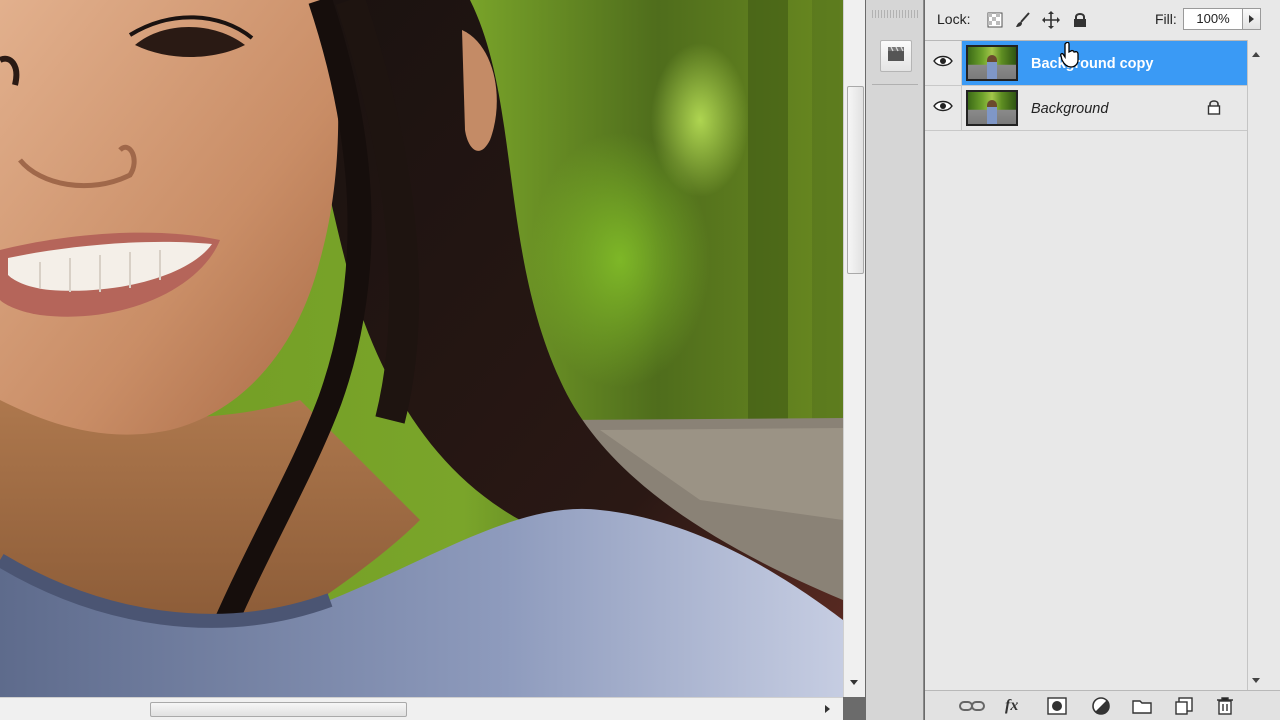 This screenshot has width=1280, height=720. I want to click on horizontal-scroll-thumb, so click(278, 709).